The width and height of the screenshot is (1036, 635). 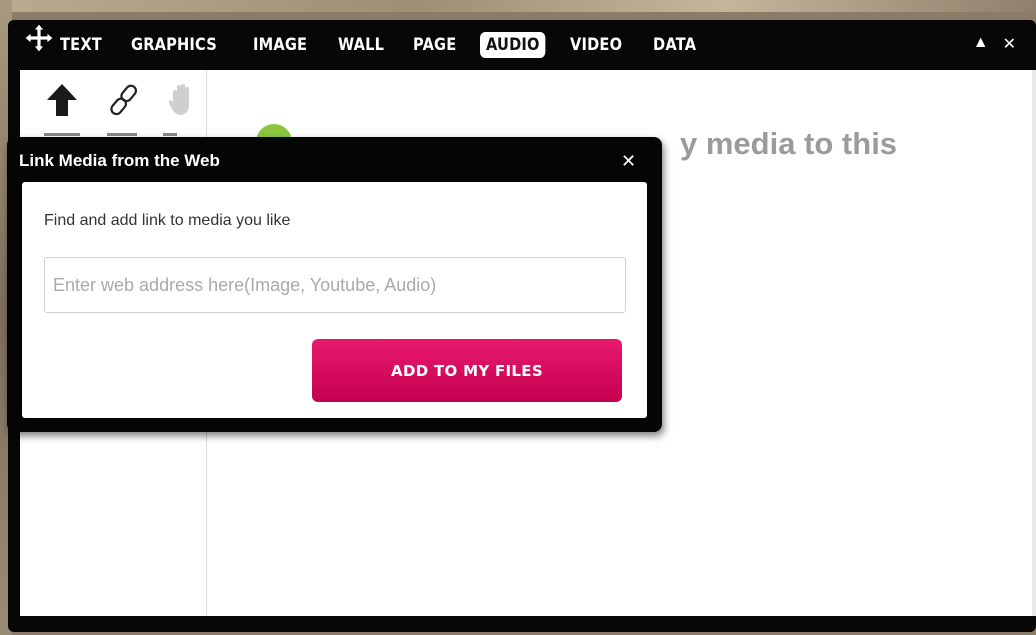 What do you see at coordinates (124, 100) in the screenshot?
I see `link-icon` at bounding box center [124, 100].